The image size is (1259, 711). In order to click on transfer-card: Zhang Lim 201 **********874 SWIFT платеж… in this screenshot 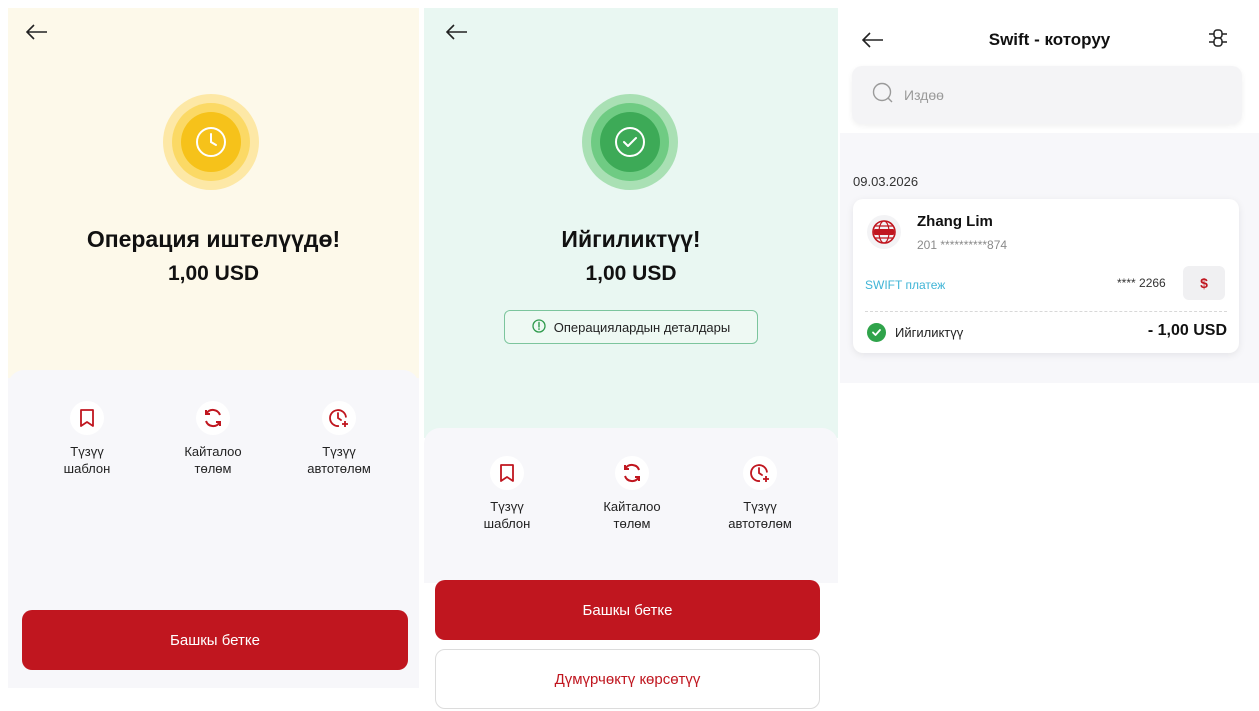, I will do `click(1046, 276)`.